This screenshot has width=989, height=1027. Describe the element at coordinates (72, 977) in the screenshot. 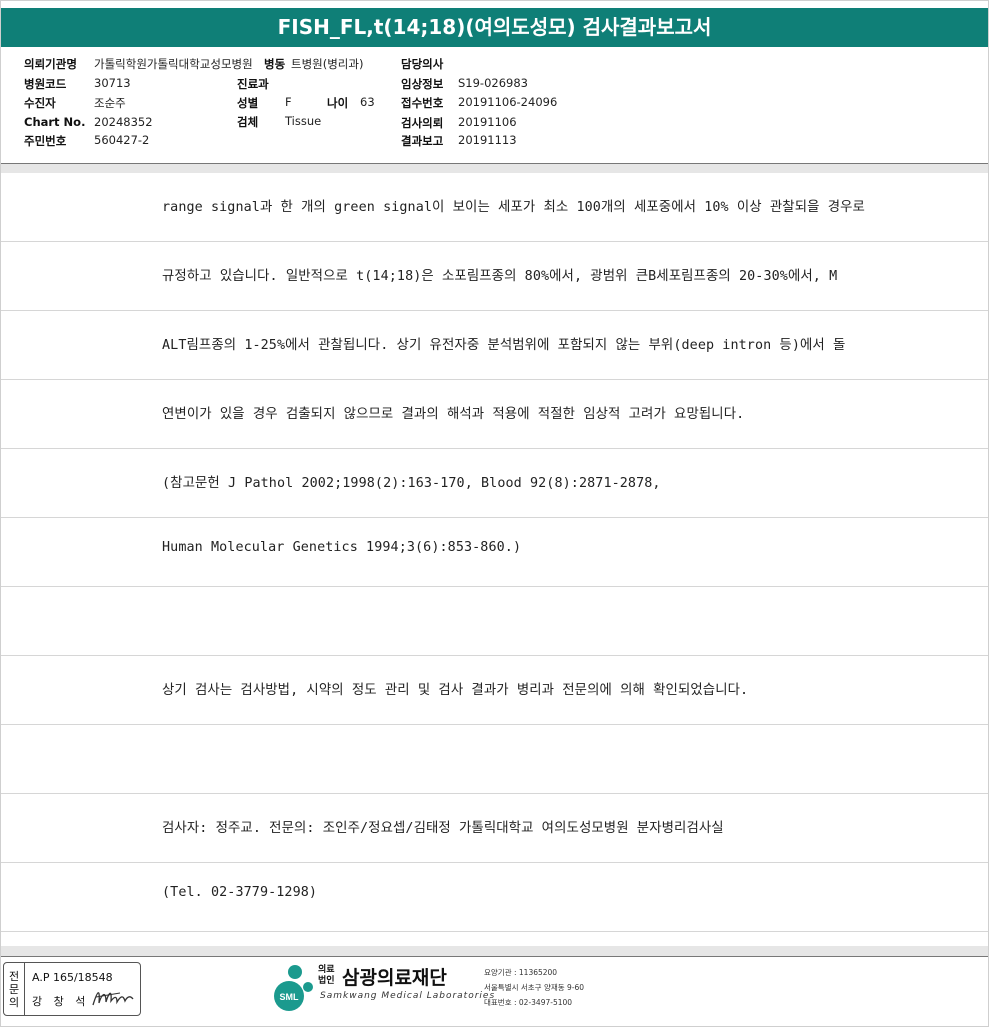

I see `specialist-license: A.P 165/18548` at that location.